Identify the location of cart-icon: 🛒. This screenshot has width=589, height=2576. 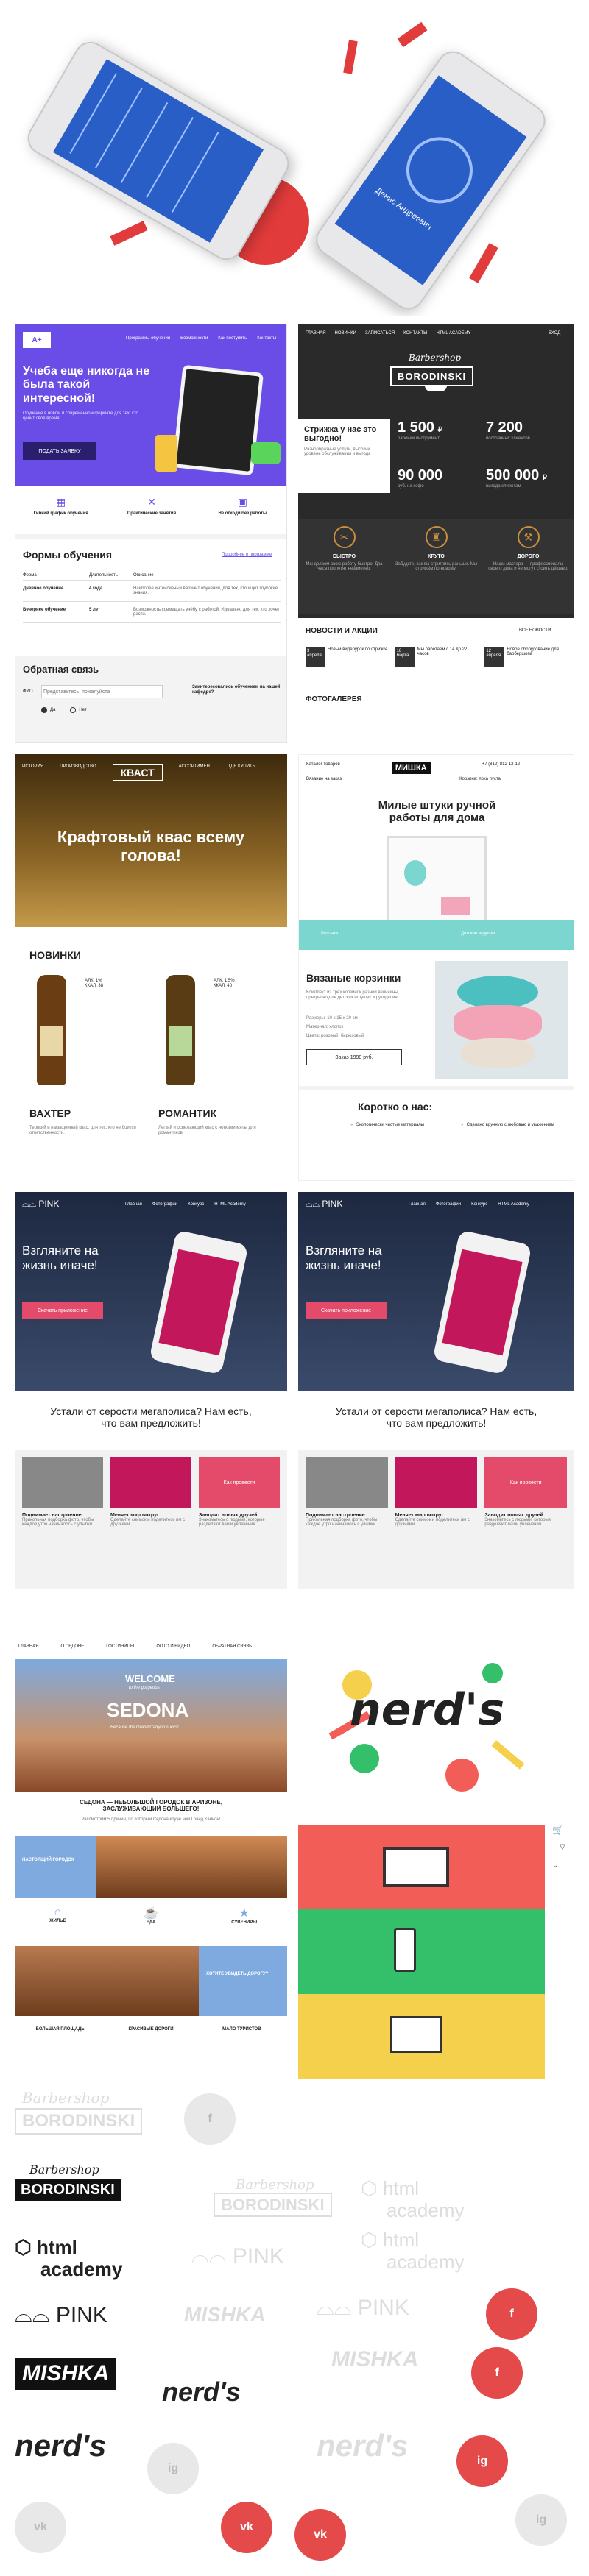
(557, 1830).